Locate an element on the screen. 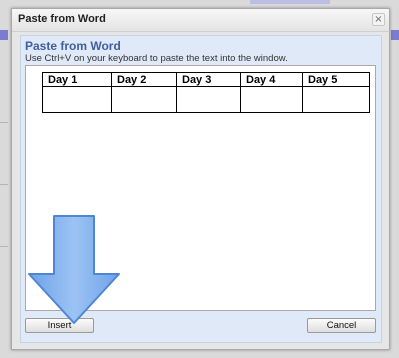 This screenshot has width=399, height=358. table-header-cell: Day 5 is located at coordinates (336, 79).